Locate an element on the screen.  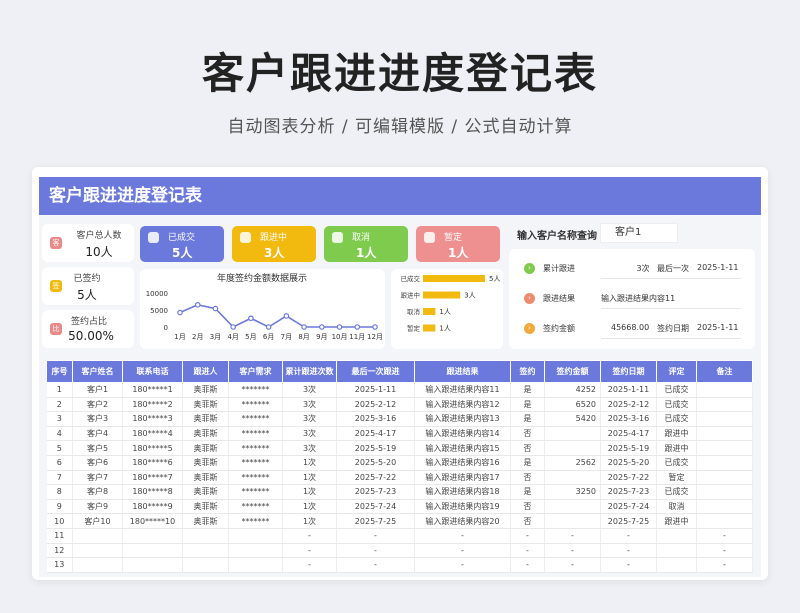
table-cell: 客户8 is located at coordinates (97, 492).